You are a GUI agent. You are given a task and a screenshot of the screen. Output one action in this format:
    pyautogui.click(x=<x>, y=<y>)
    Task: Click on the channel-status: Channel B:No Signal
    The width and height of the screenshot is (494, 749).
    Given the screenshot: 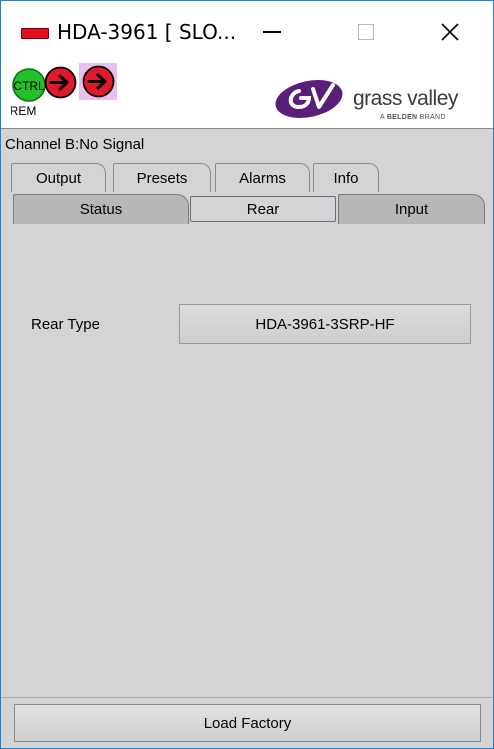 What is the action you would take?
    pyautogui.click(x=247, y=143)
    